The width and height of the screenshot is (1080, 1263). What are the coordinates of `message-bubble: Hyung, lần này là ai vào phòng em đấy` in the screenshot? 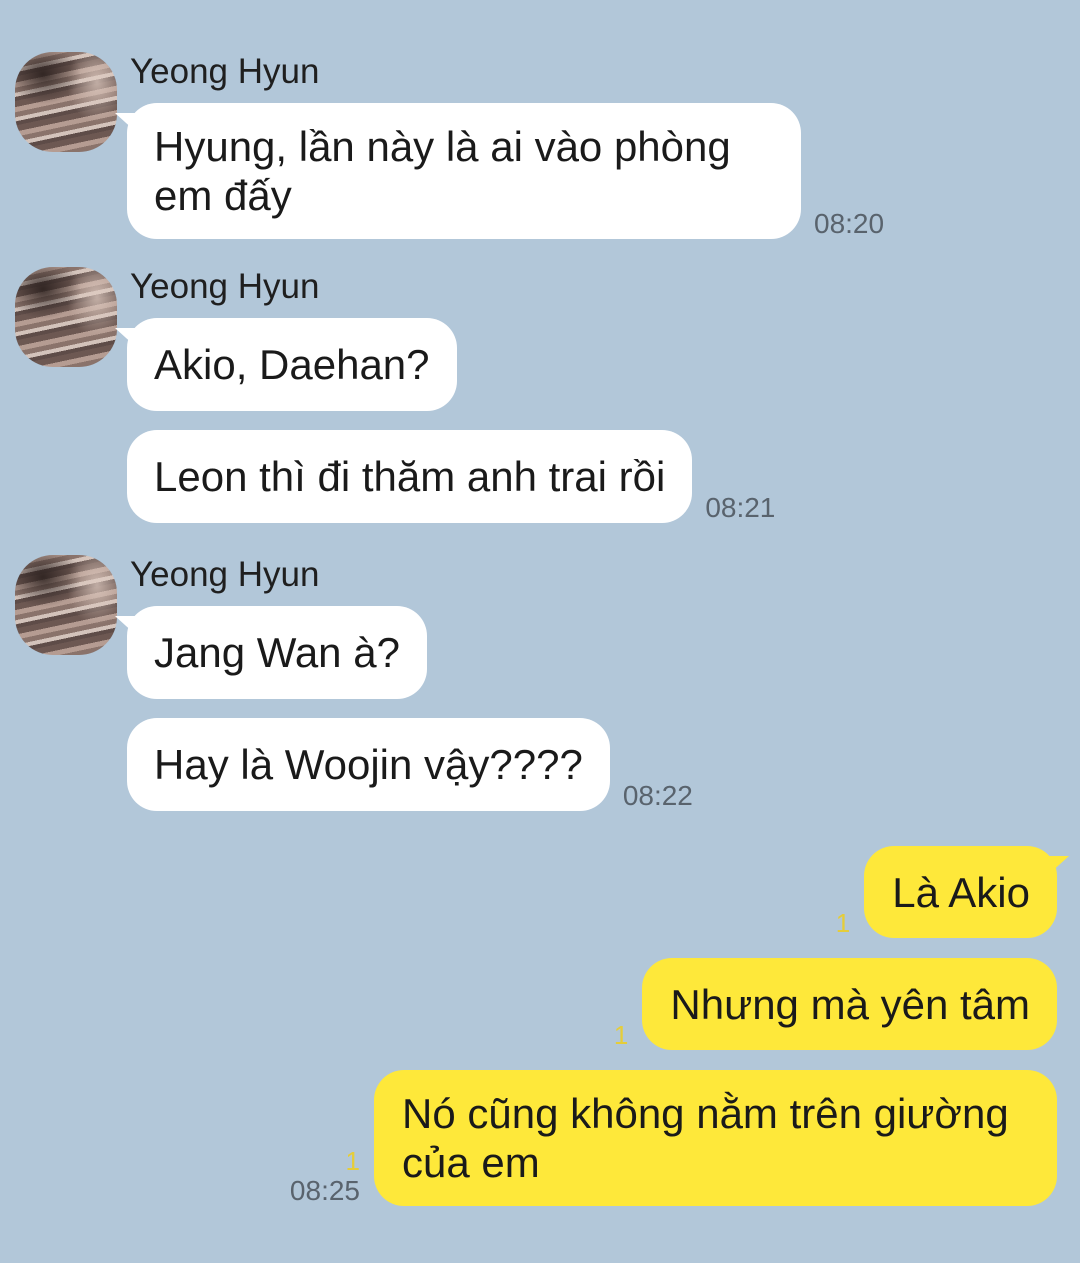 It's located at (458, 171).